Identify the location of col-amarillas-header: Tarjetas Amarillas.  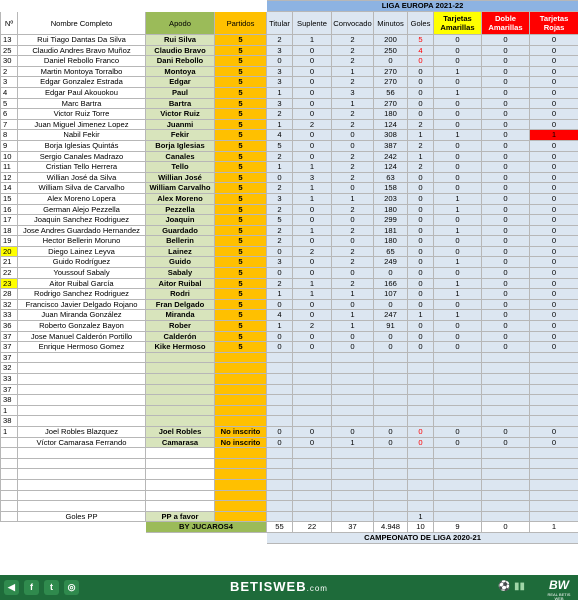
(458, 23).